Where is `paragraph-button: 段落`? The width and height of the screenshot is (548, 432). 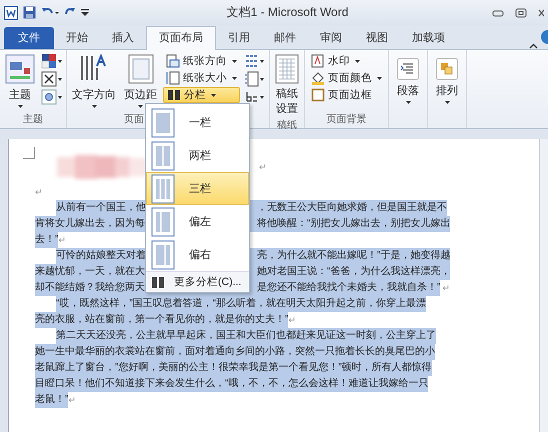
paragraph-button: 段落 is located at coordinates (408, 81).